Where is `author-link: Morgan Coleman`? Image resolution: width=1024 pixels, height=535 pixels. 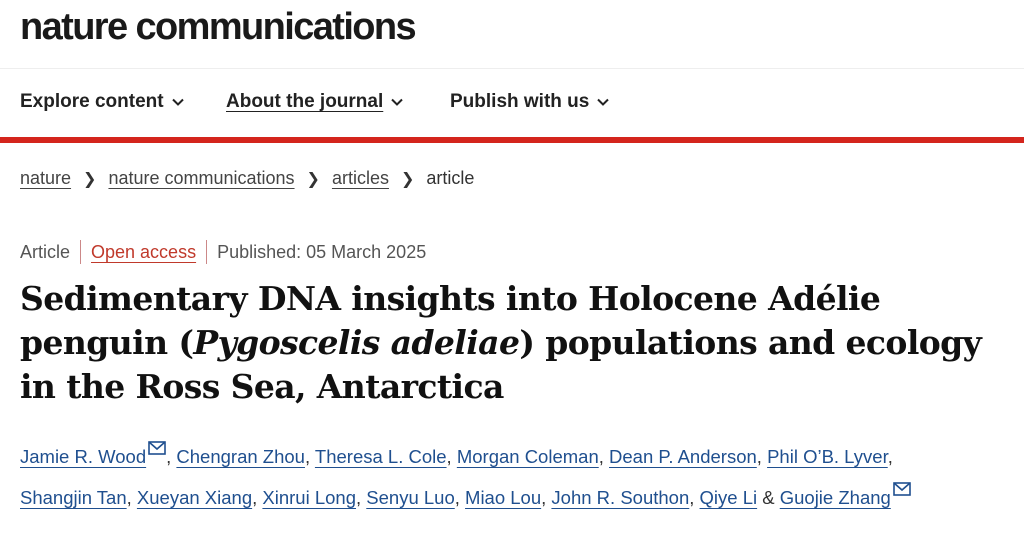 author-link: Morgan Coleman is located at coordinates (528, 456).